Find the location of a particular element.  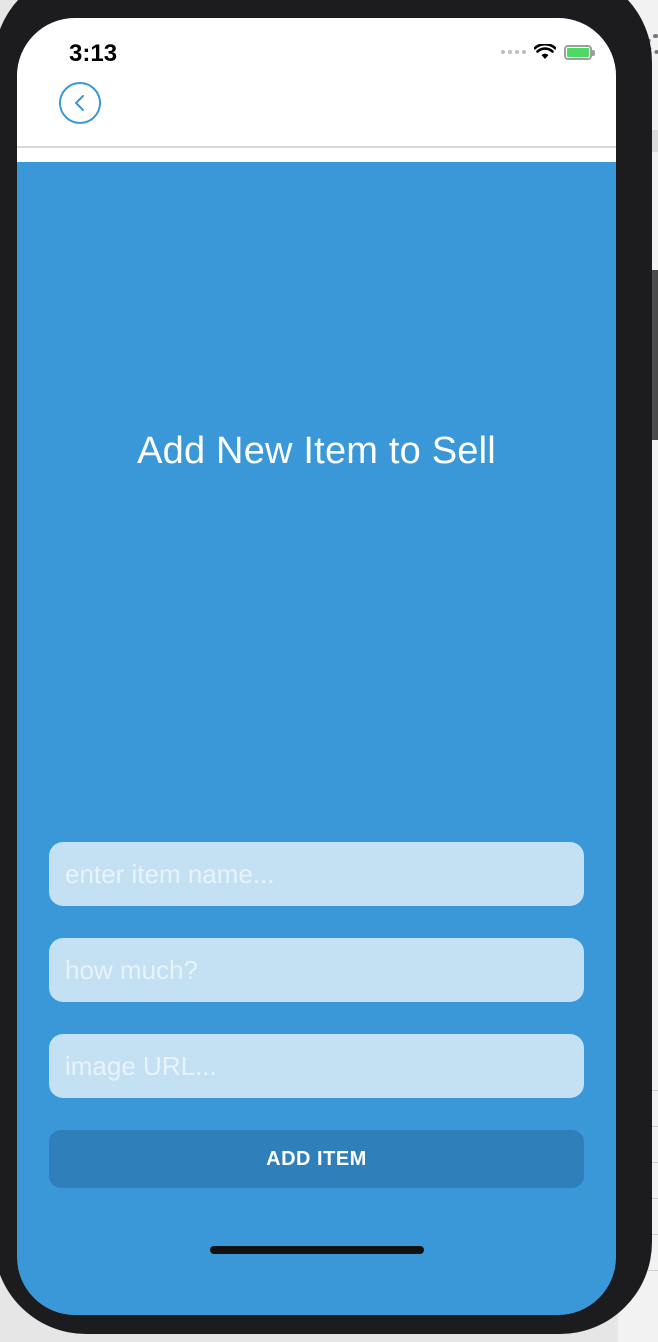

background-row is located at coordinates (653, 1288).